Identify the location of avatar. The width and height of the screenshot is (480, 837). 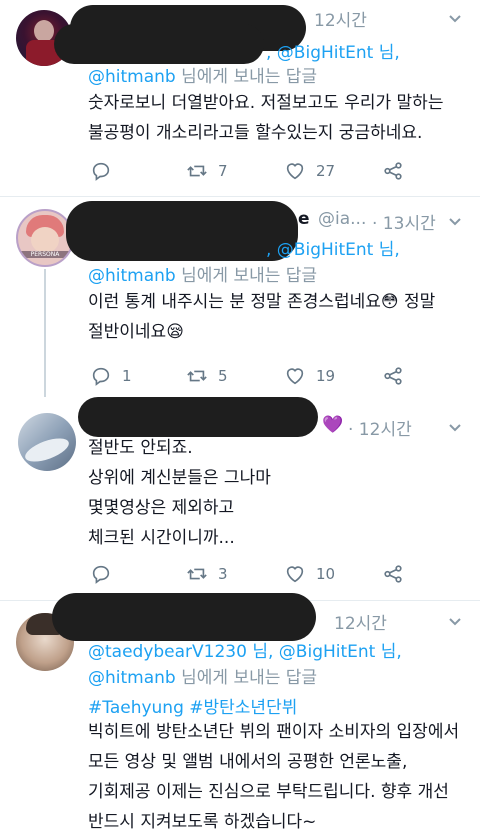
(47, 442).